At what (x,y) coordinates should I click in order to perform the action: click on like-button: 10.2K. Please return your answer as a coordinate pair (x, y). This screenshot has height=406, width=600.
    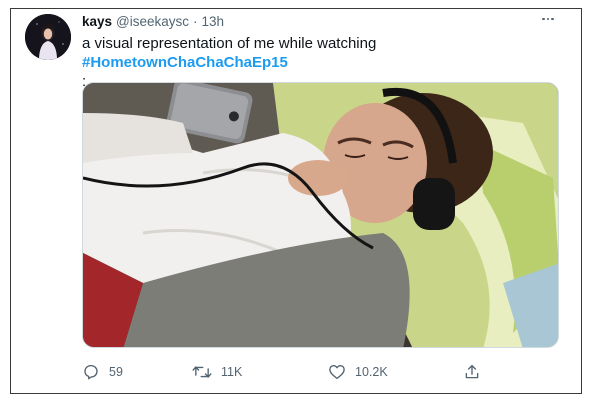
    Looking at the image, I should click on (358, 372).